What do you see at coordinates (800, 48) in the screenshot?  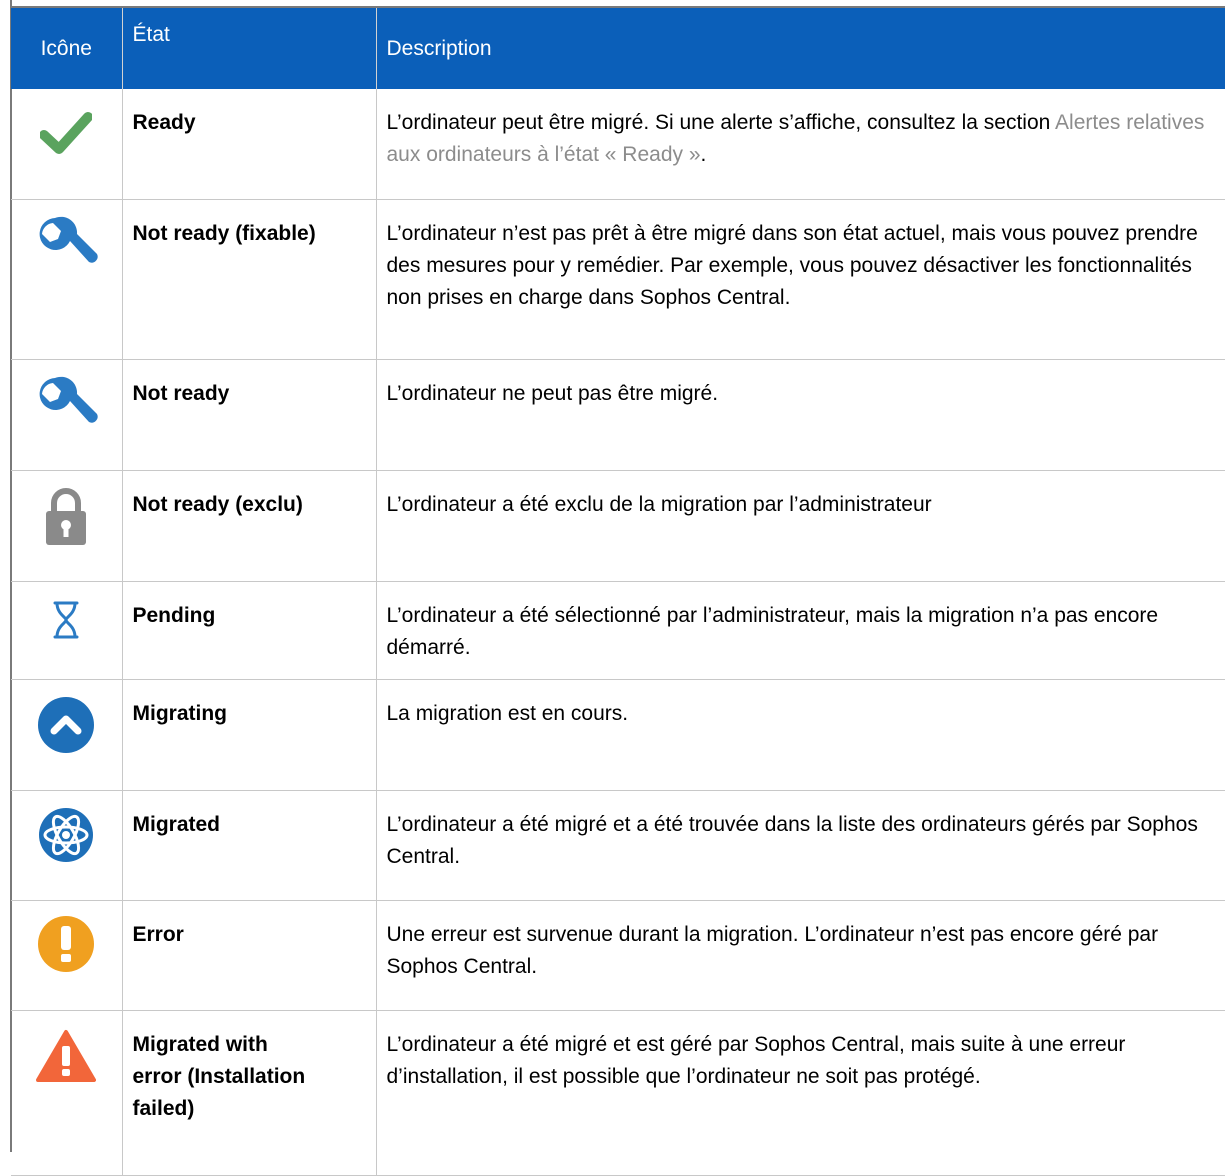 I see `header-description: Description` at bounding box center [800, 48].